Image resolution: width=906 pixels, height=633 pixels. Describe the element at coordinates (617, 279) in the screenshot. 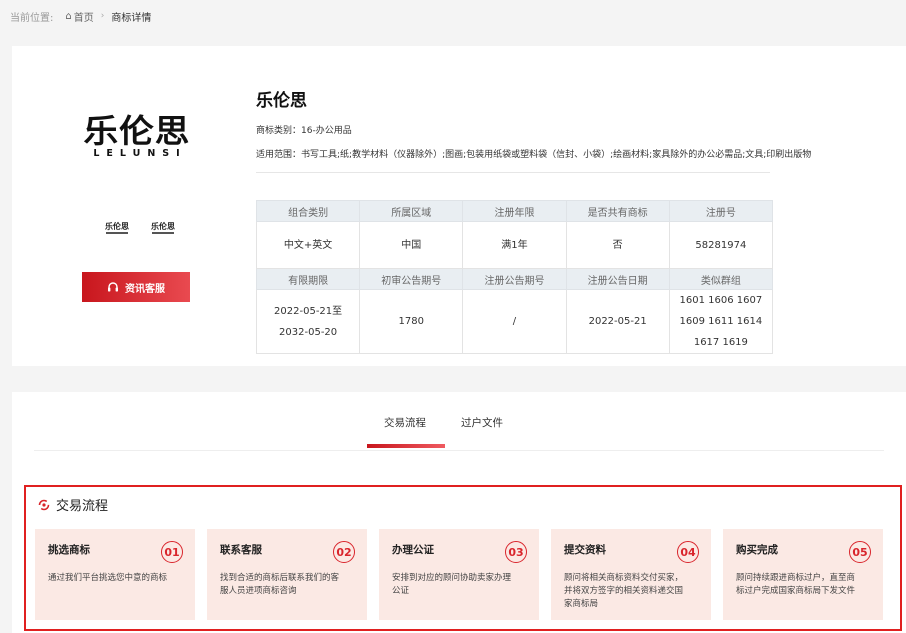

I see `table-header: 注册公告日期` at that location.